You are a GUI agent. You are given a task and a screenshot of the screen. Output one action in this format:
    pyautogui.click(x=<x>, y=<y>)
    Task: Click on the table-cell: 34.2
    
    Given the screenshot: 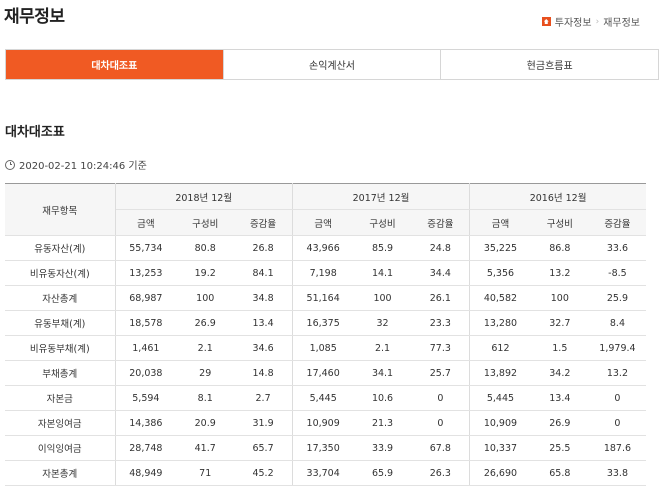 What is the action you would take?
    pyautogui.click(x=559, y=373)
    